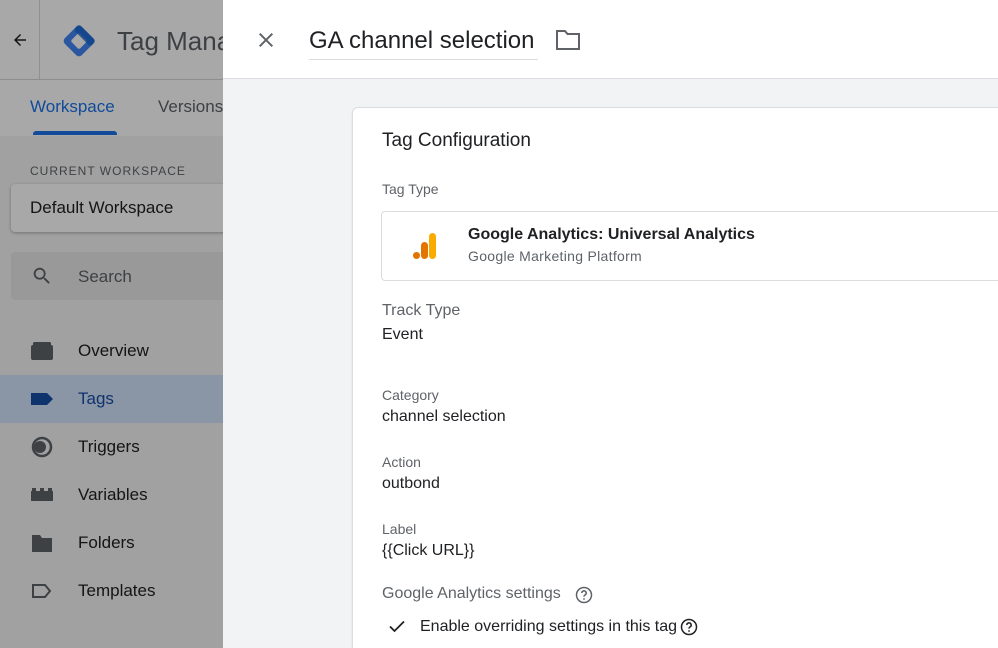 This screenshot has height=648, width=998. What do you see at coordinates (397, 626) in the screenshot?
I see `check-icon` at bounding box center [397, 626].